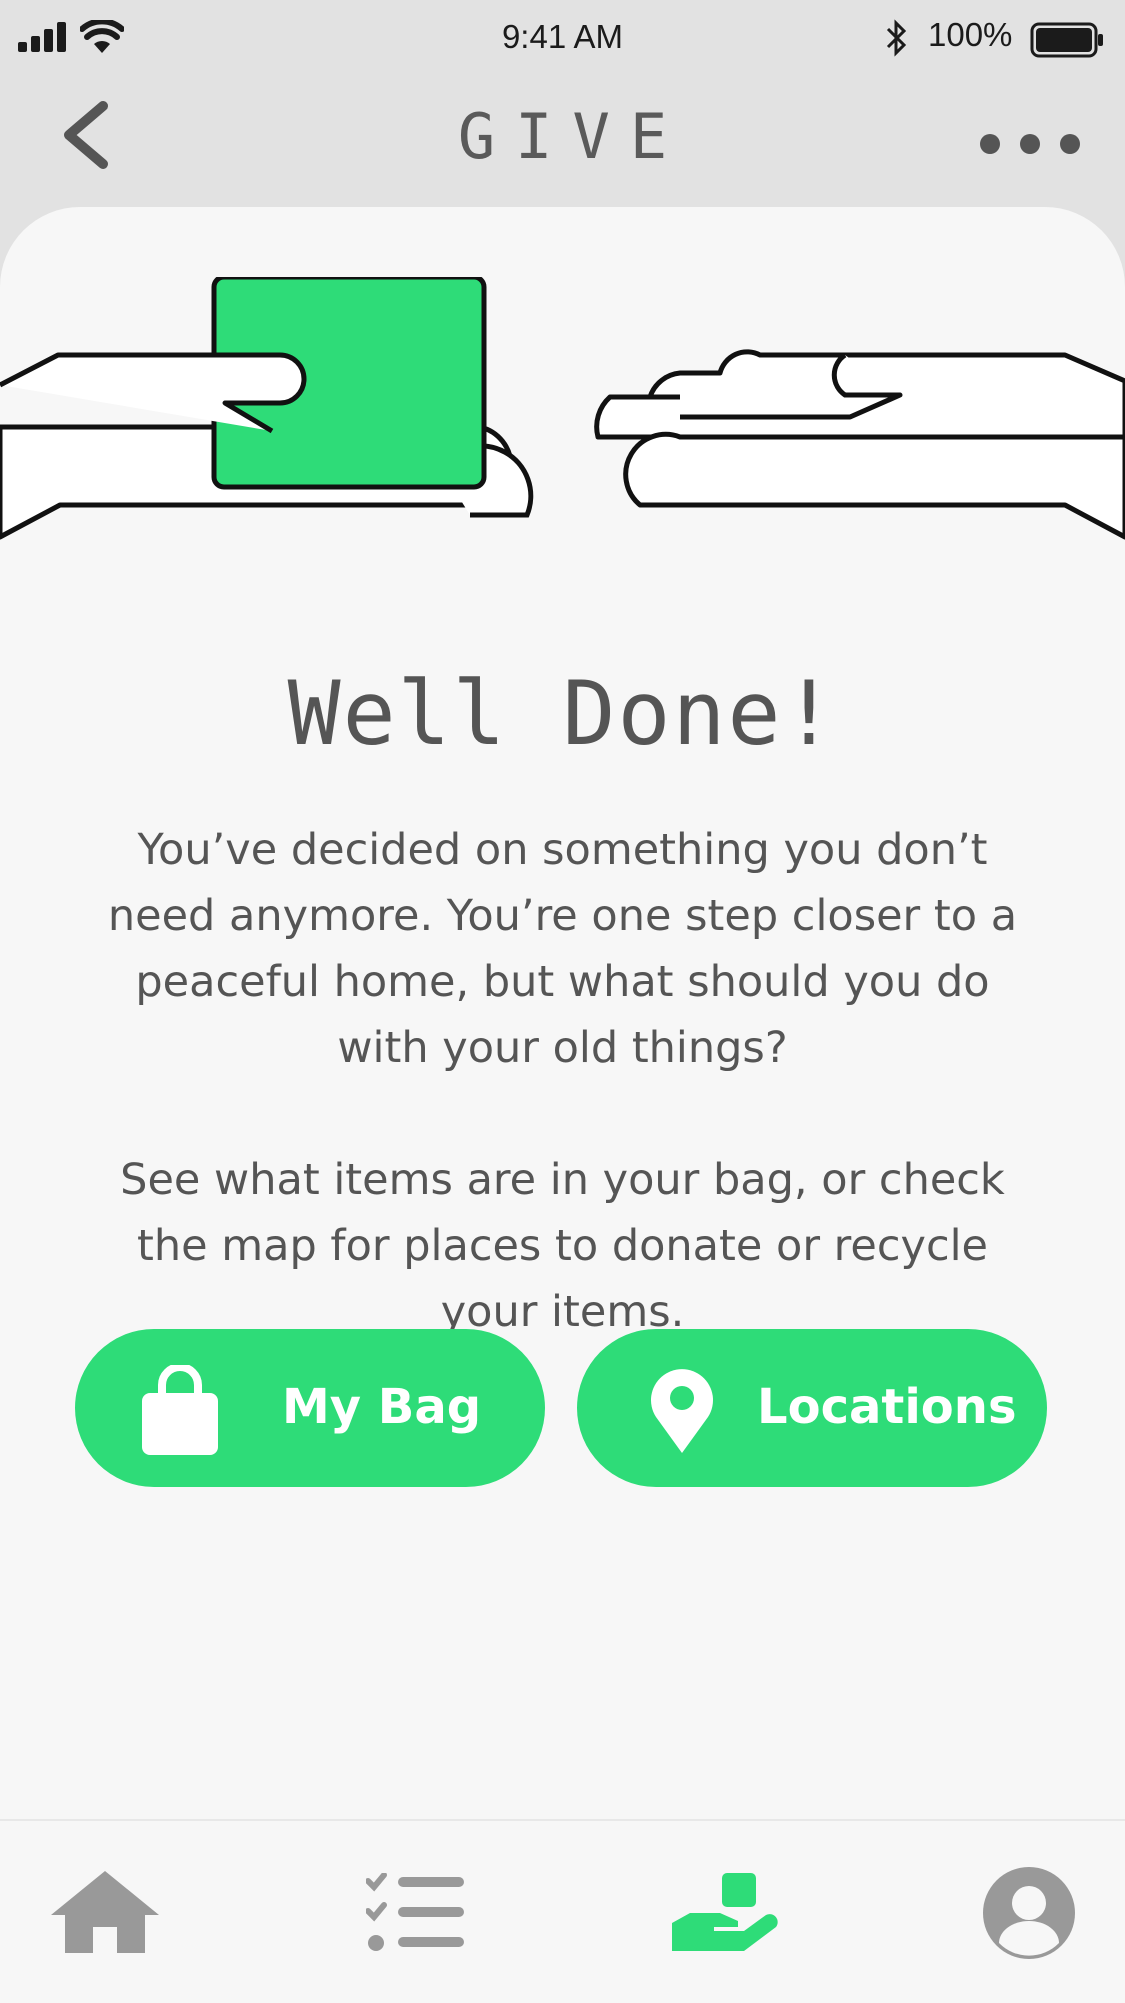 Image resolution: width=1125 pixels, height=2003 pixels. What do you see at coordinates (382, 1407) in the screenshot?
I see `my-bag-label: My Bag` at bounding box center [382, 1407].